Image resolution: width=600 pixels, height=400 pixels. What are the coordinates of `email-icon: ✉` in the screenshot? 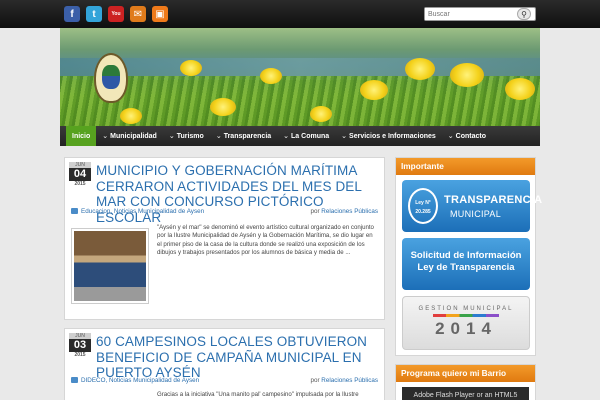 It's located at (138, 14).